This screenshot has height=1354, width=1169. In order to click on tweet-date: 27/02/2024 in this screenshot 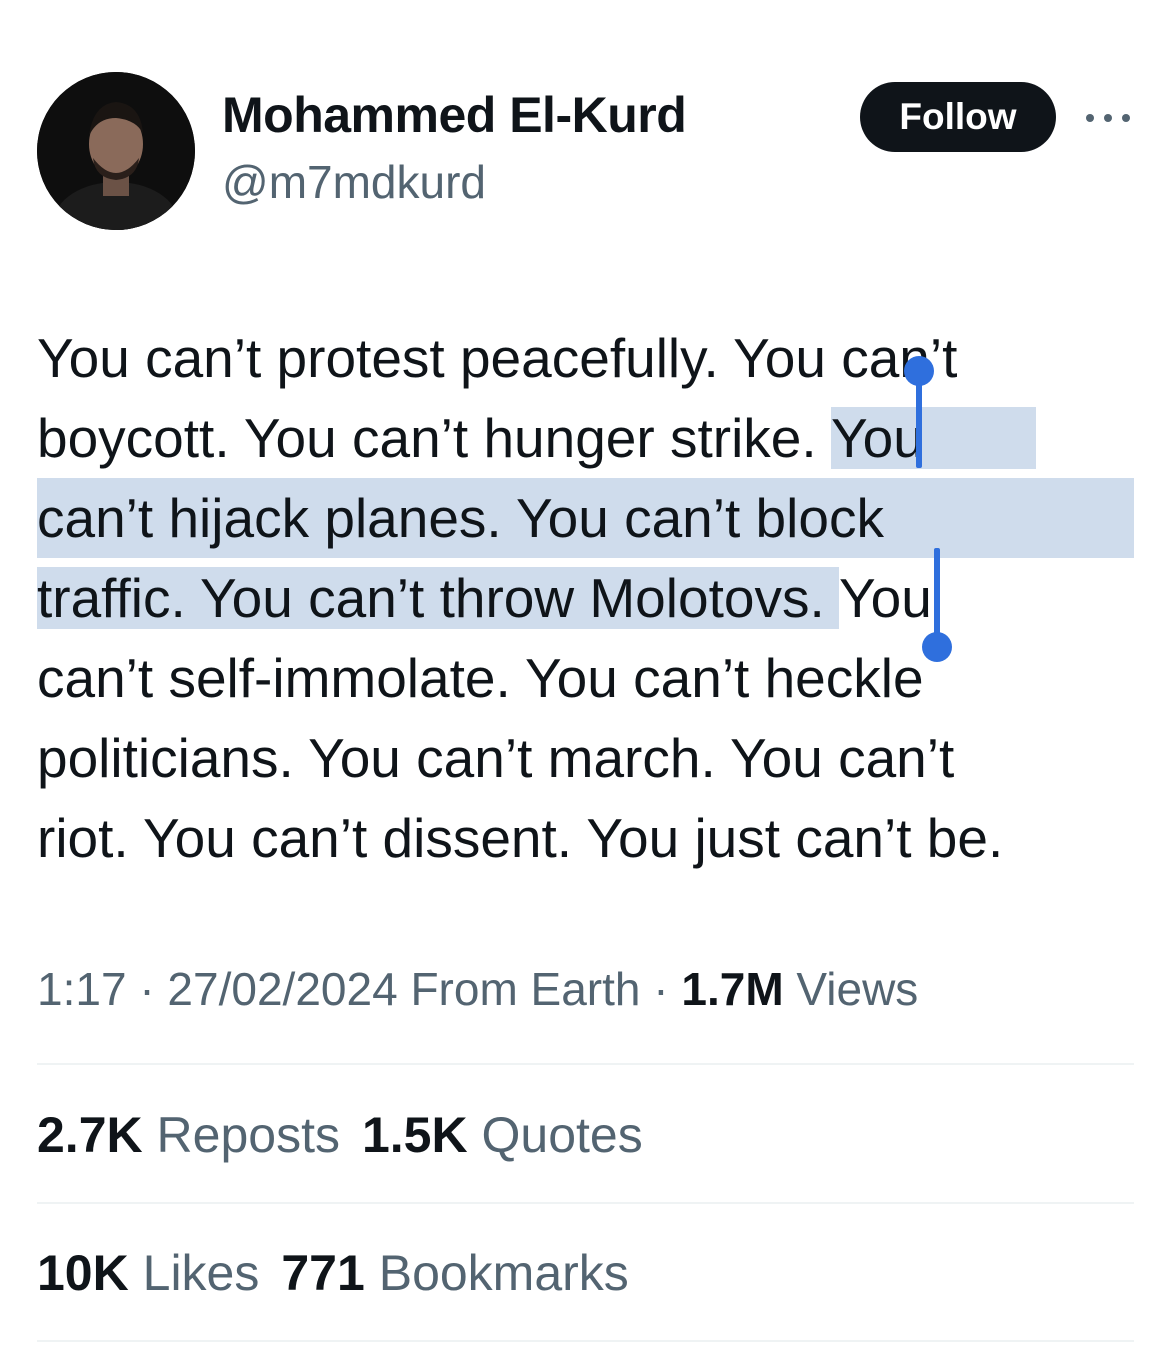, I will do `click(282, 989)`.